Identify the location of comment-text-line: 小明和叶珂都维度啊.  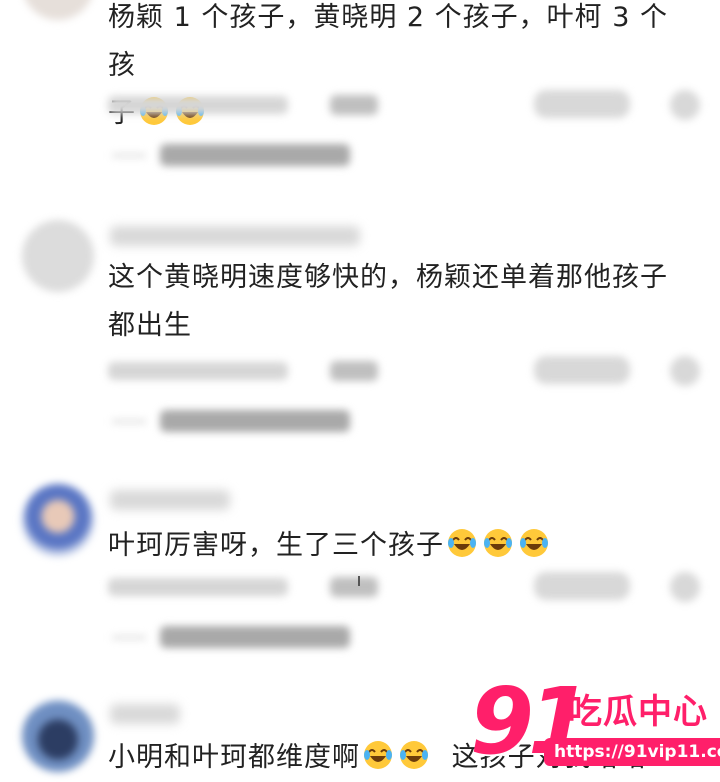
(234, 757).